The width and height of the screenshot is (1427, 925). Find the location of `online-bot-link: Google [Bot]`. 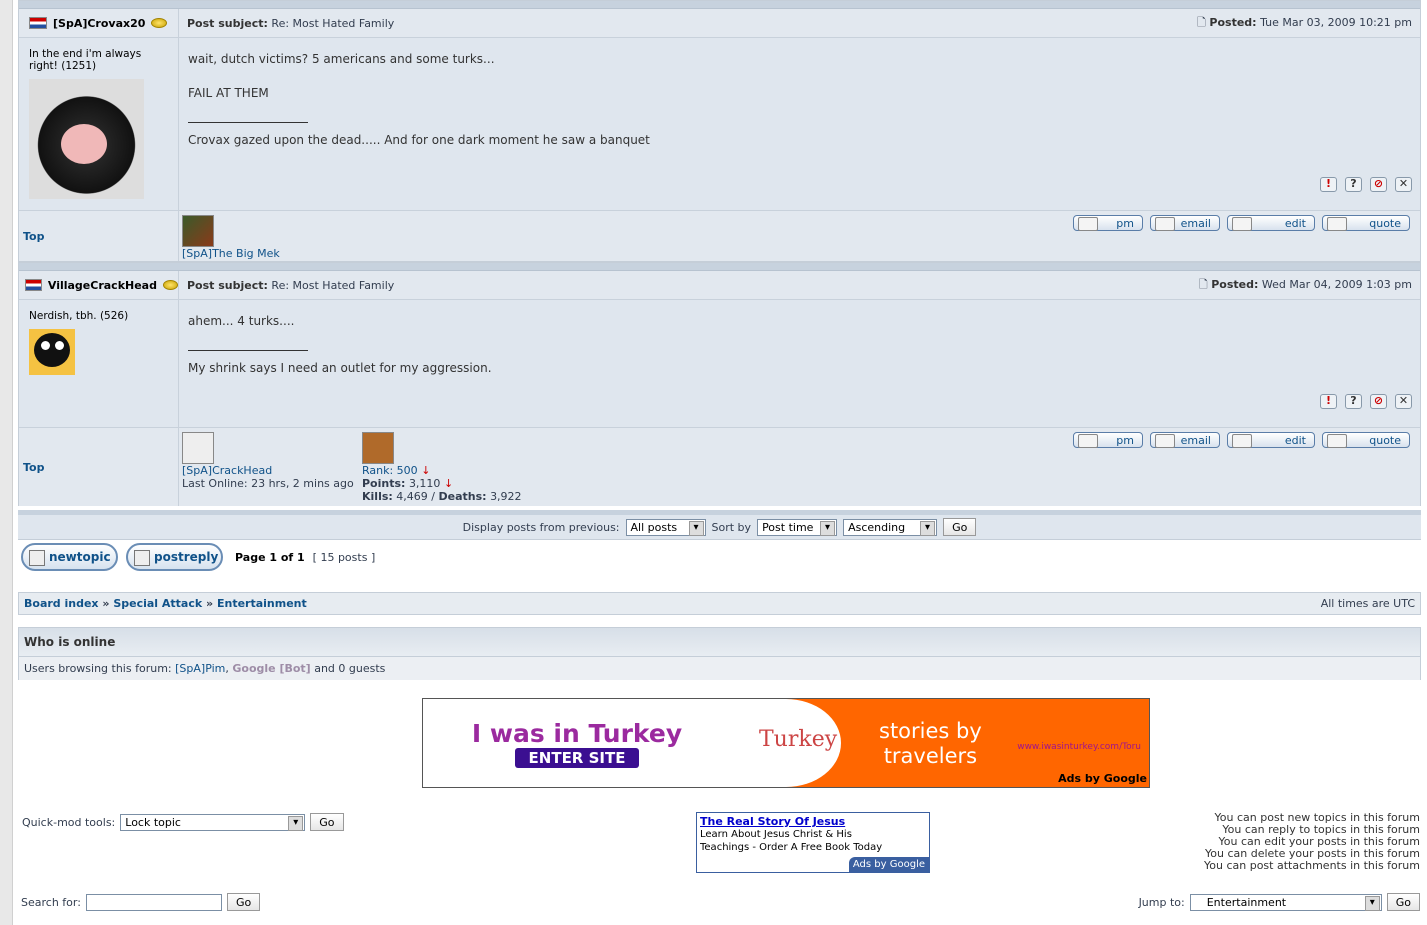

online-bot-link: Google [Bot] is located at coordinates (271, 668).